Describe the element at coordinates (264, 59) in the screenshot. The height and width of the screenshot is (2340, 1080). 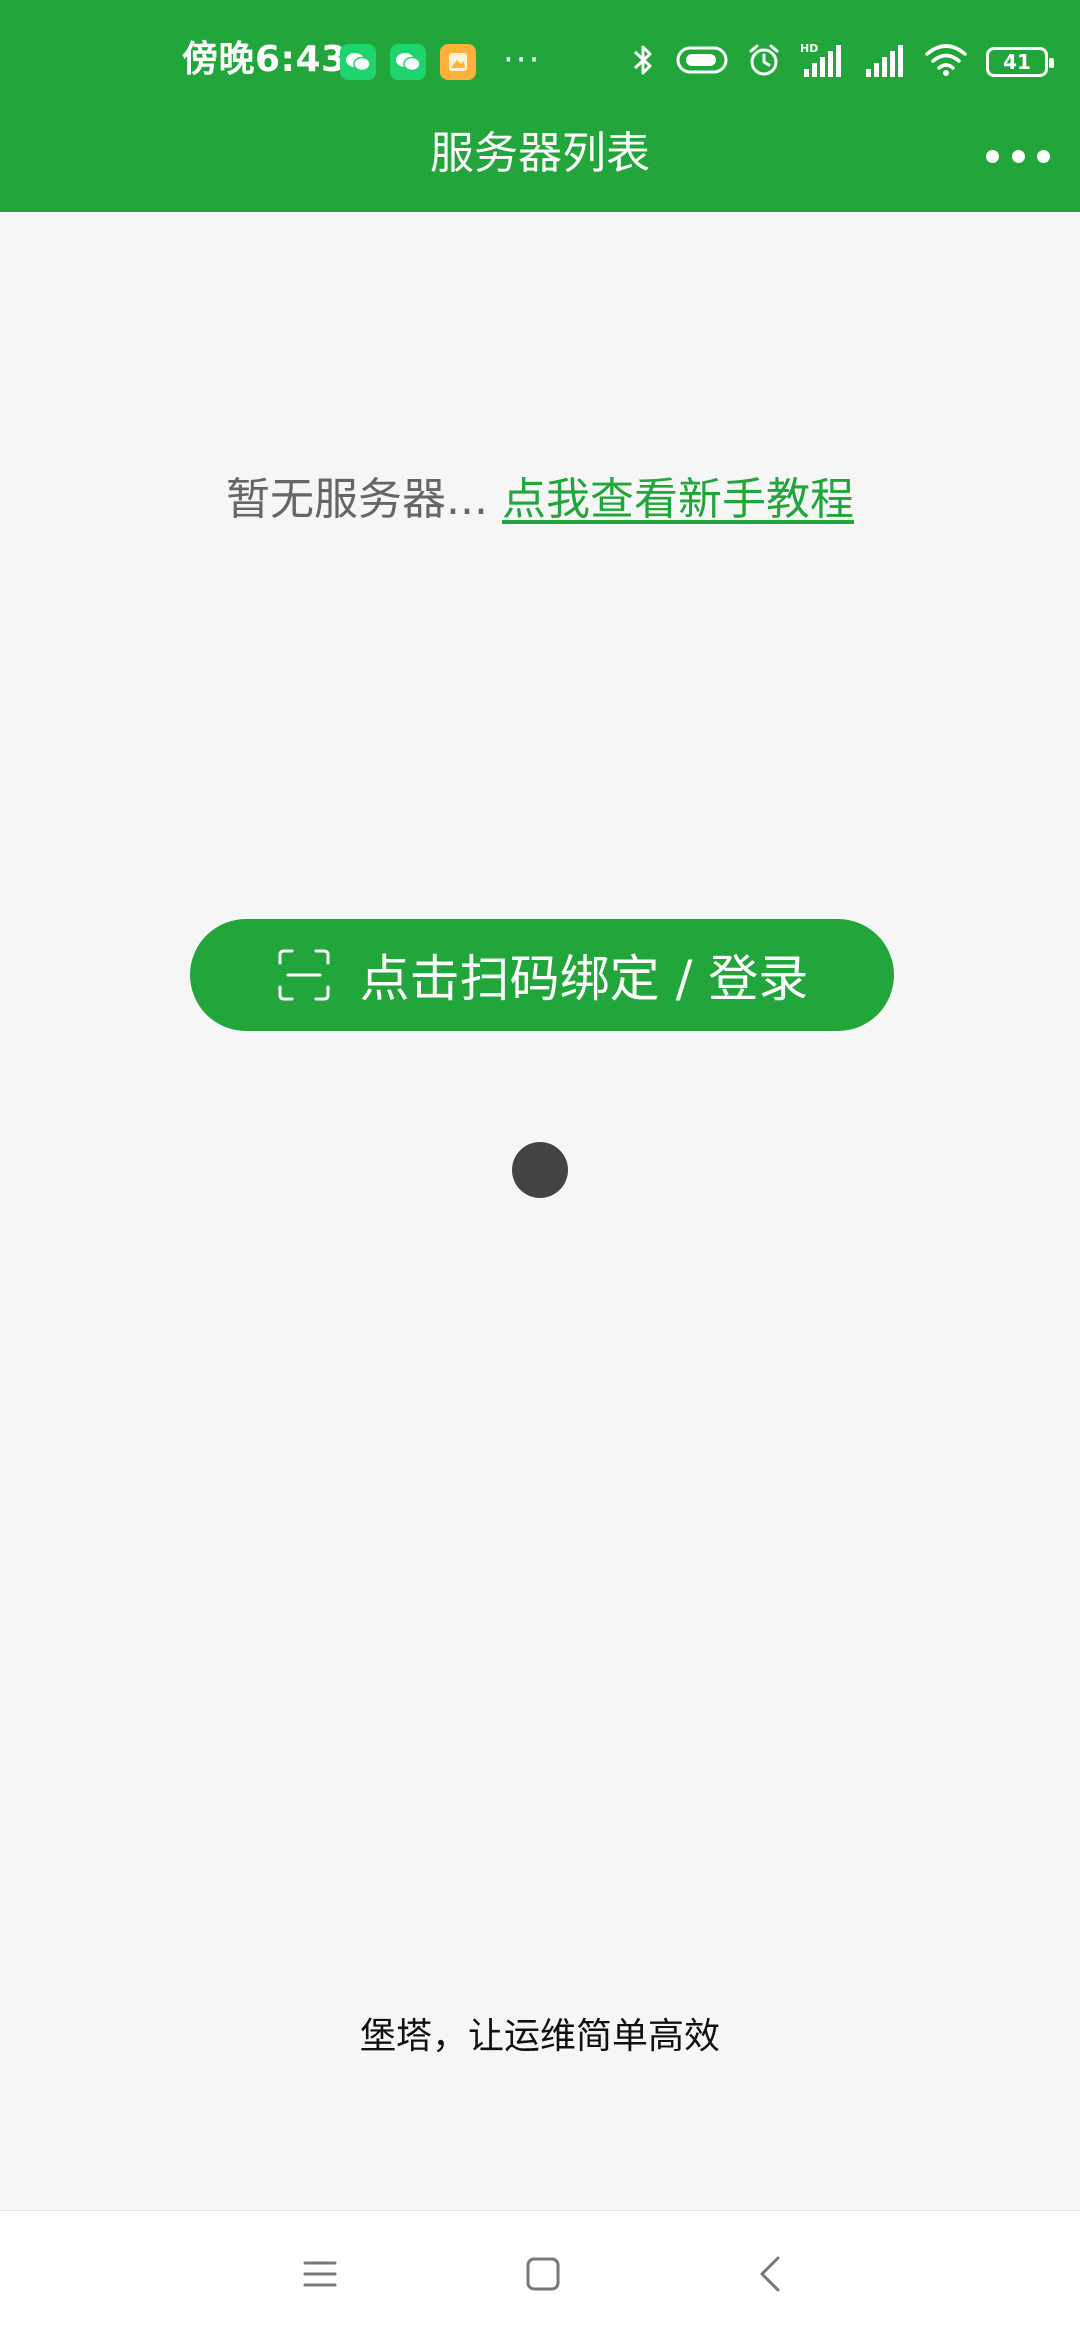
I see `status-time: 傍晚6:43` at that location.